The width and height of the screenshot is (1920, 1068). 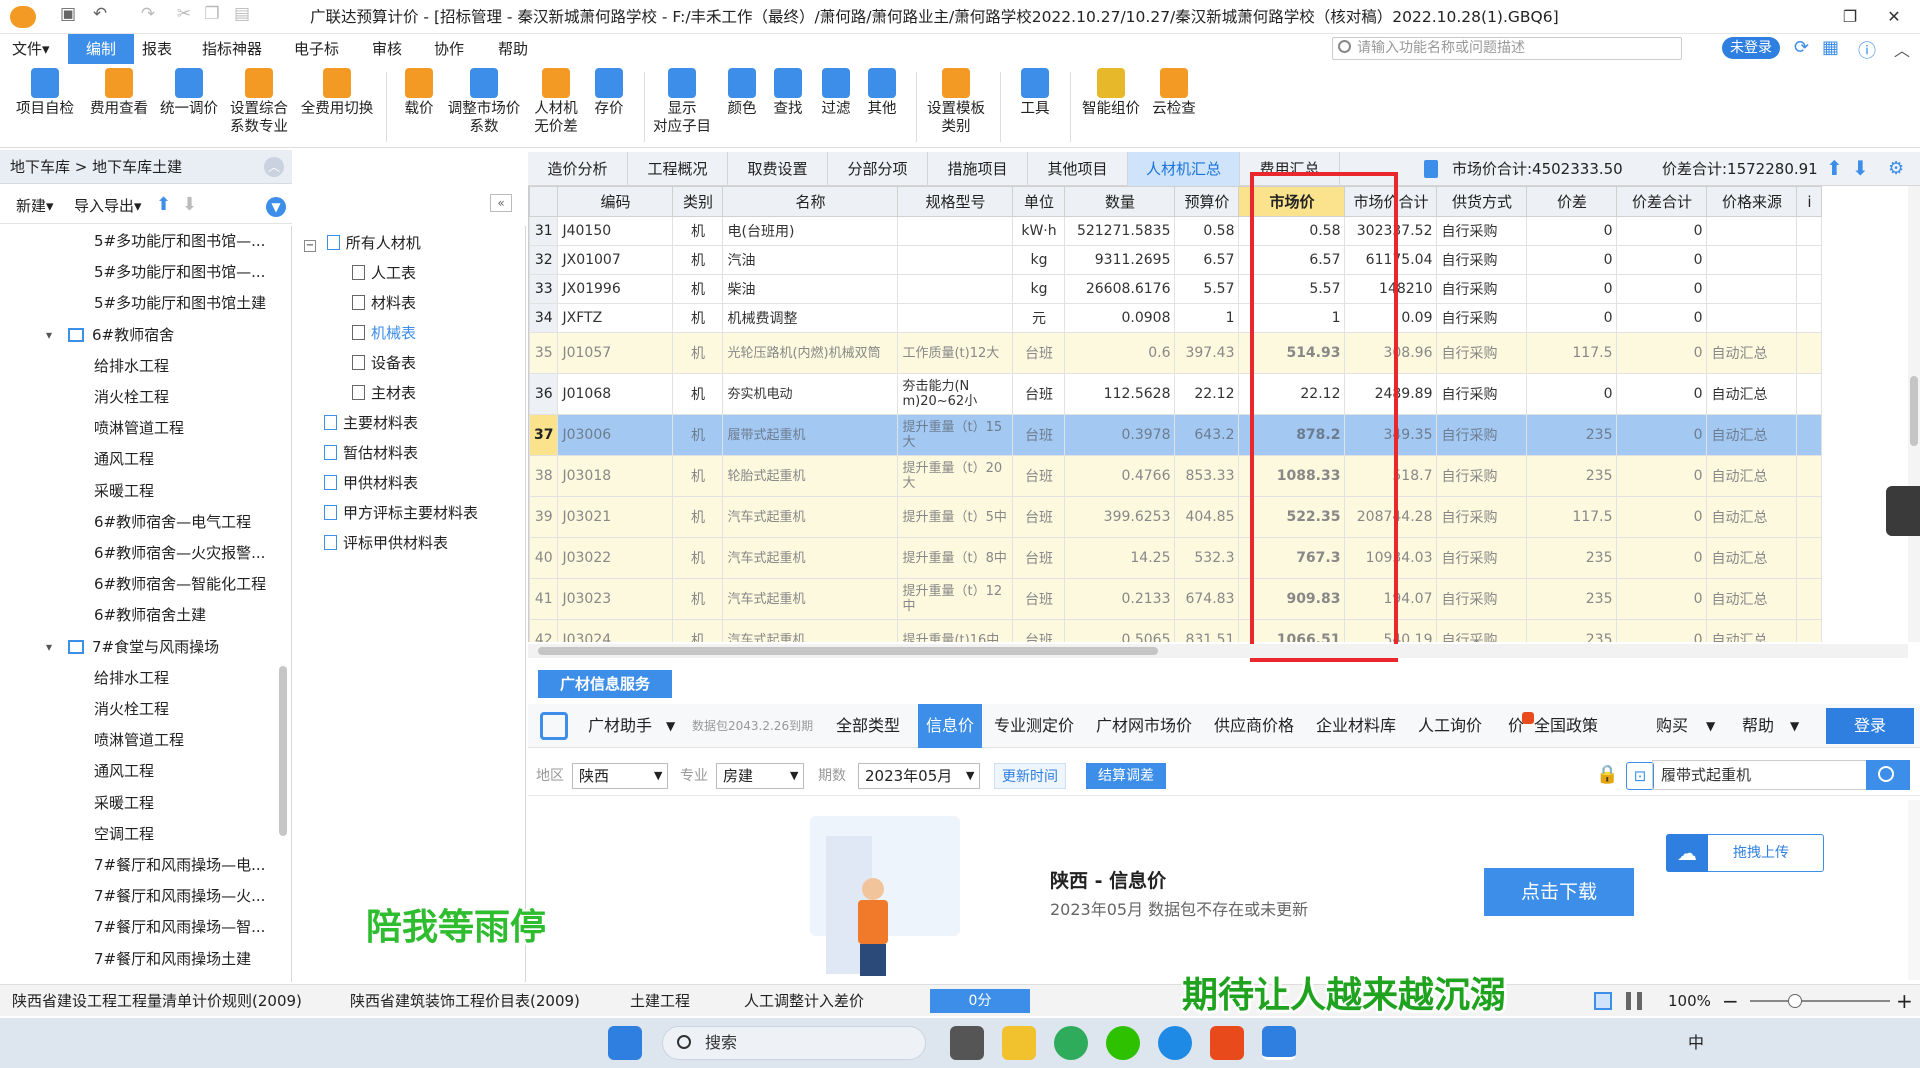 What do you see at coordinates (108, 206) in the screenshot?
I see `import-export-dropdown: 导入导出▾` at bounding box center [108, 206].